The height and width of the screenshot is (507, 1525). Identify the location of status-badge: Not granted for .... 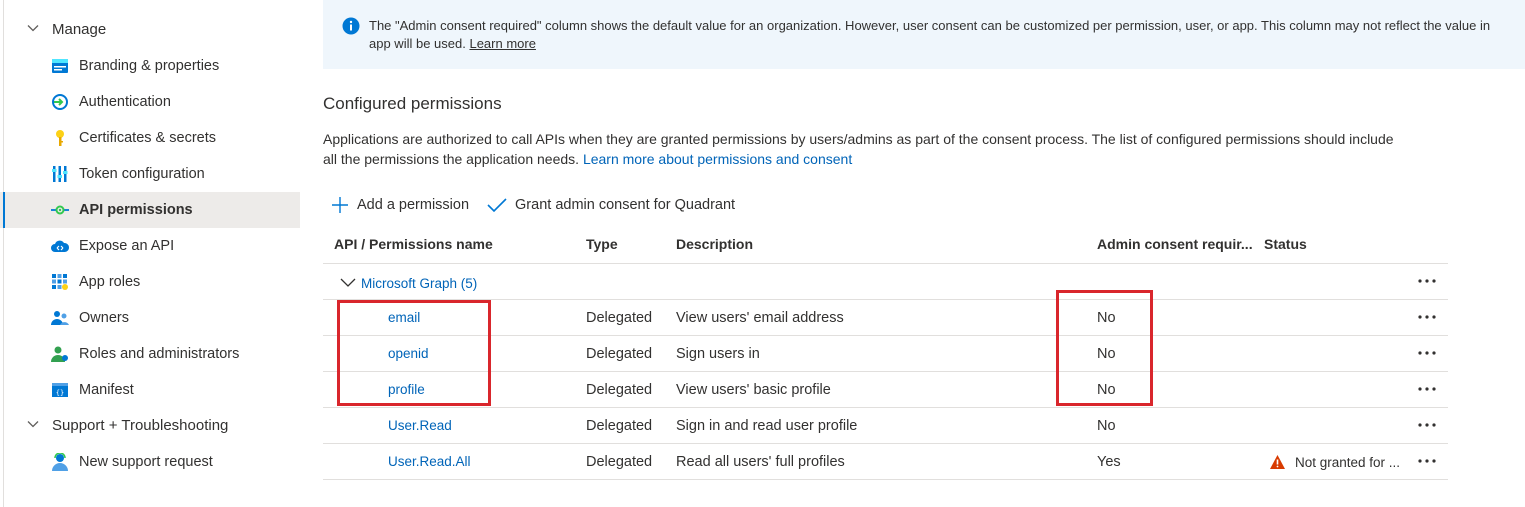
(1334, 462).